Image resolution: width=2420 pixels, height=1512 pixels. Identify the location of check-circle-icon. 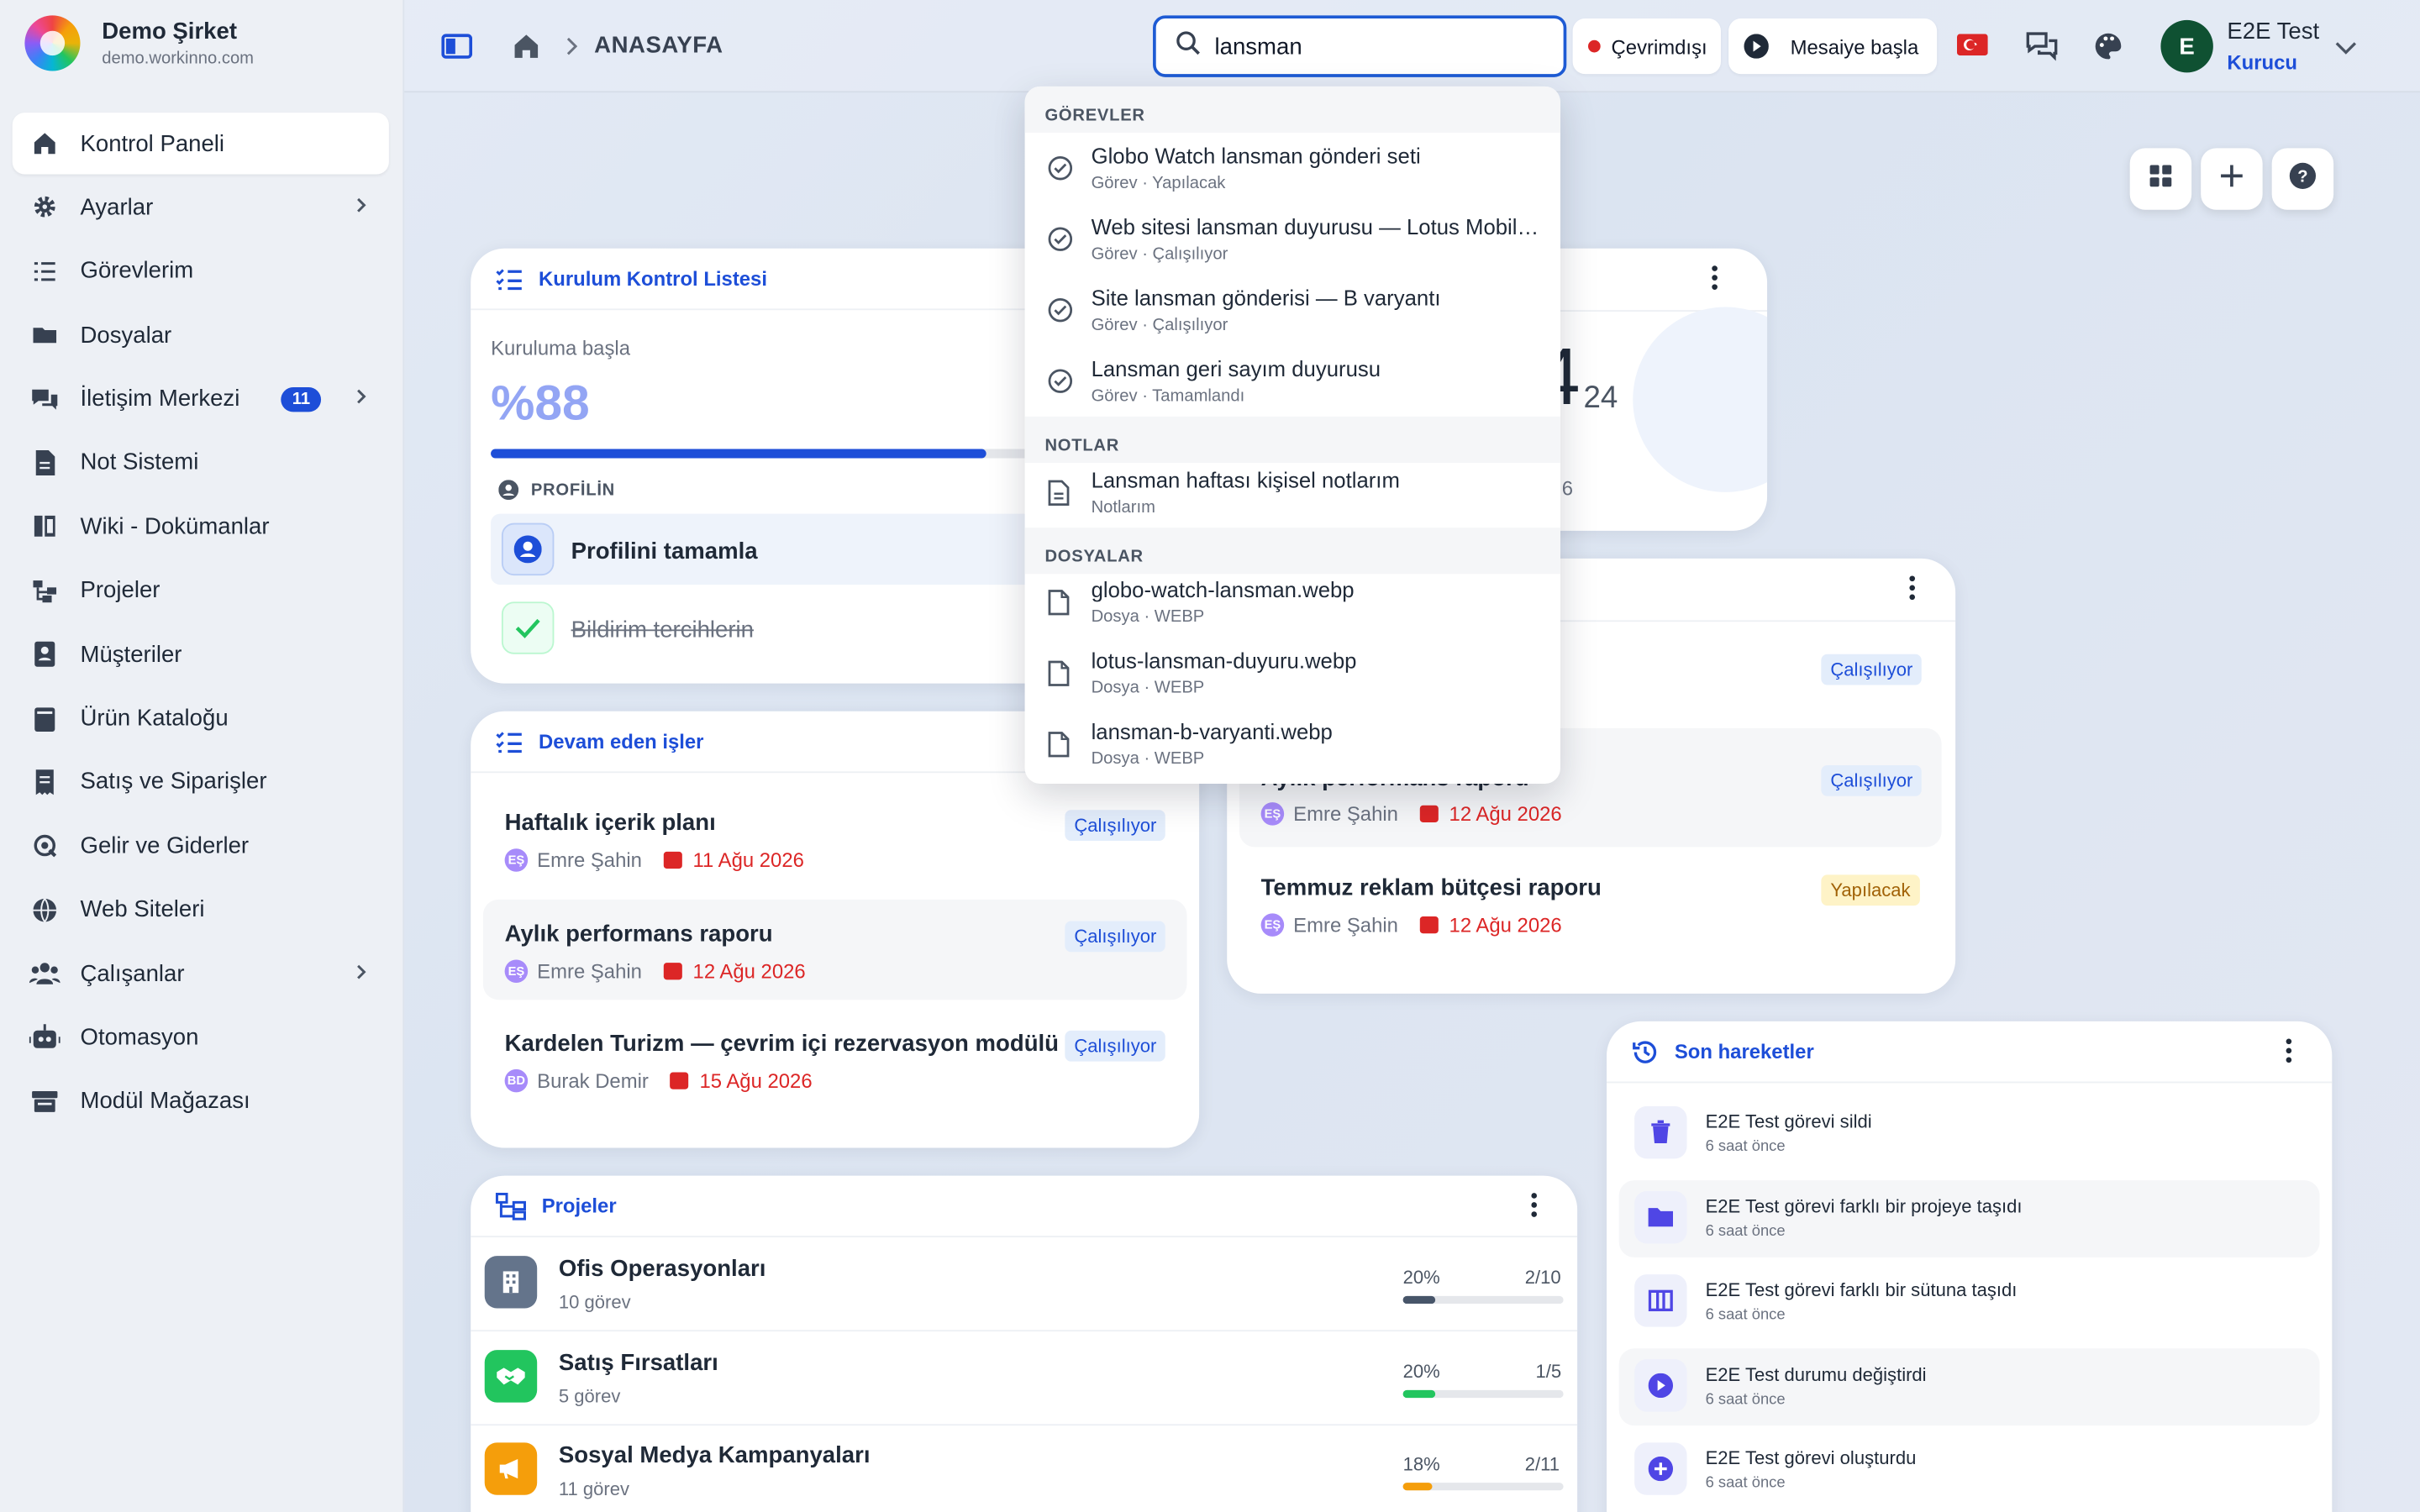
(1060, 385).